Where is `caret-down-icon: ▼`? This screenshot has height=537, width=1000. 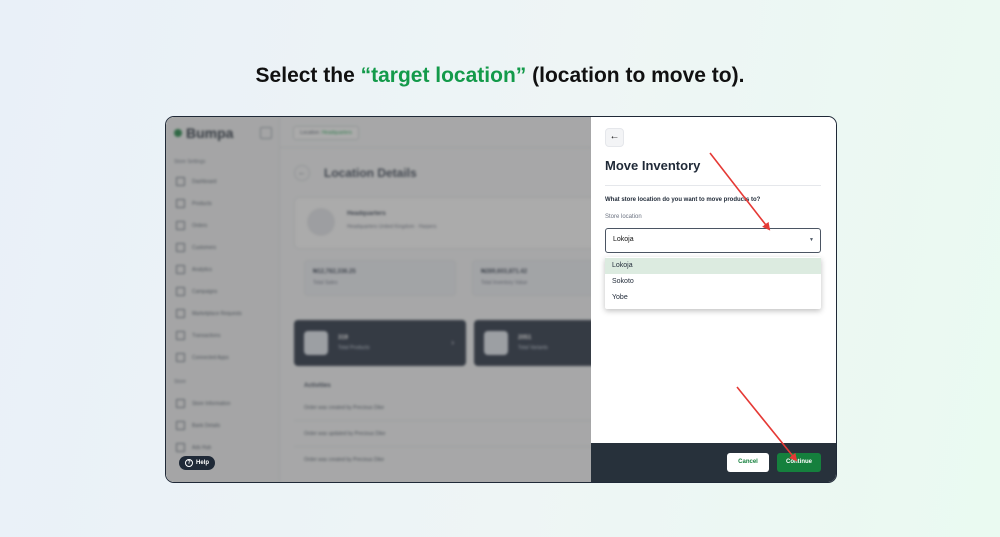 caret-down-icon: ▼ is located at coordinates (811, 240).